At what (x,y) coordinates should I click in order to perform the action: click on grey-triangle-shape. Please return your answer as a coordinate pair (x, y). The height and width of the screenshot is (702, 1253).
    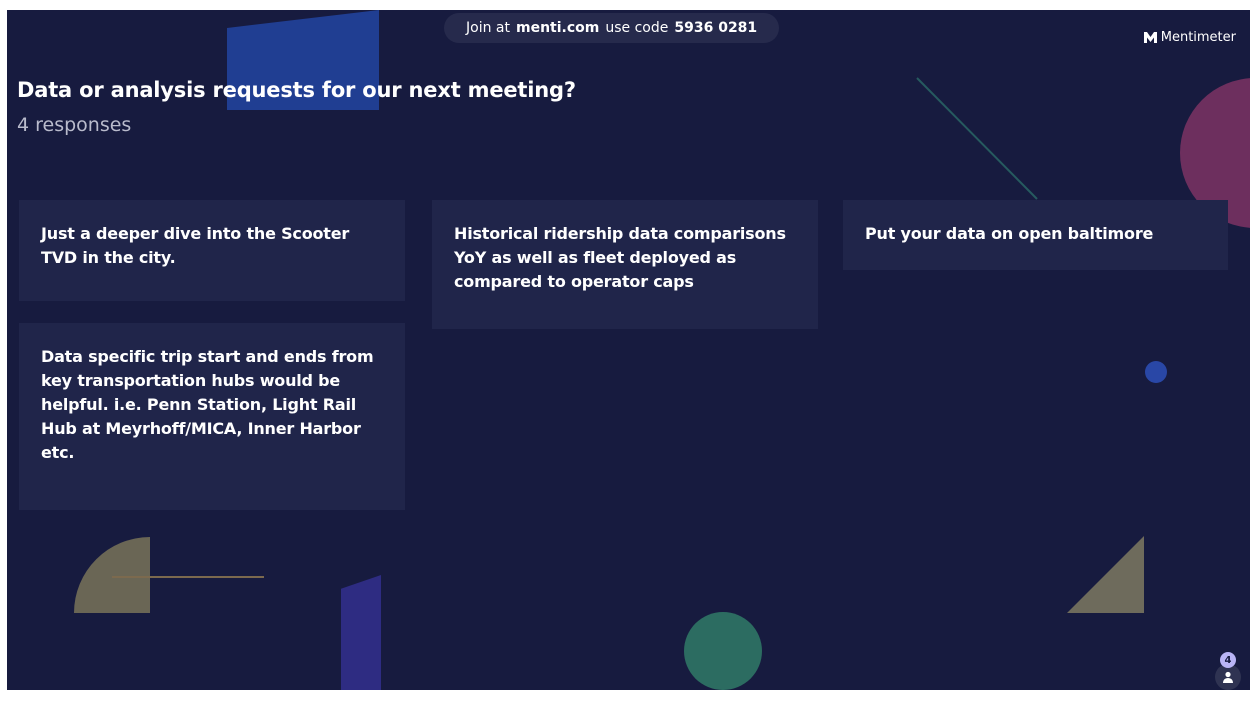
    Looking at the image, I should click on (1105, 574).